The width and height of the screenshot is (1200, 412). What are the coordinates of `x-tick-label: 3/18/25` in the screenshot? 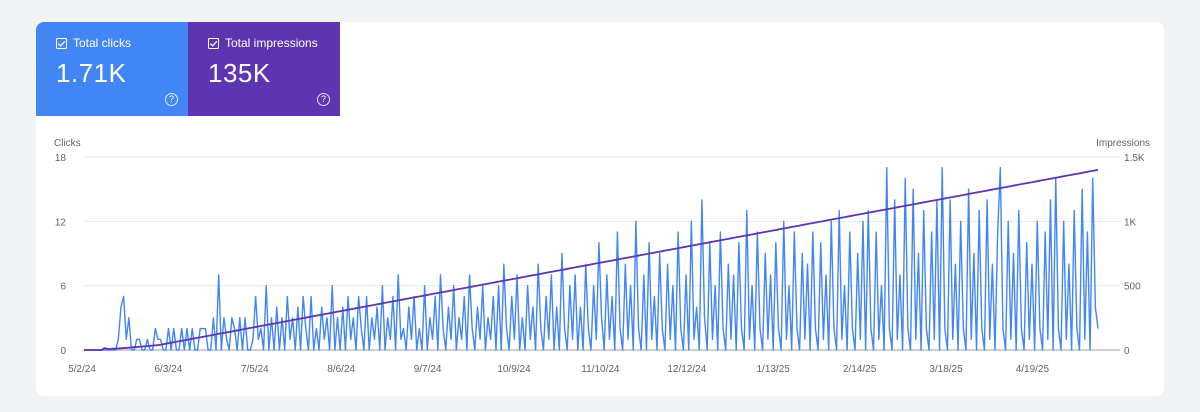 It's located at (946, 369).